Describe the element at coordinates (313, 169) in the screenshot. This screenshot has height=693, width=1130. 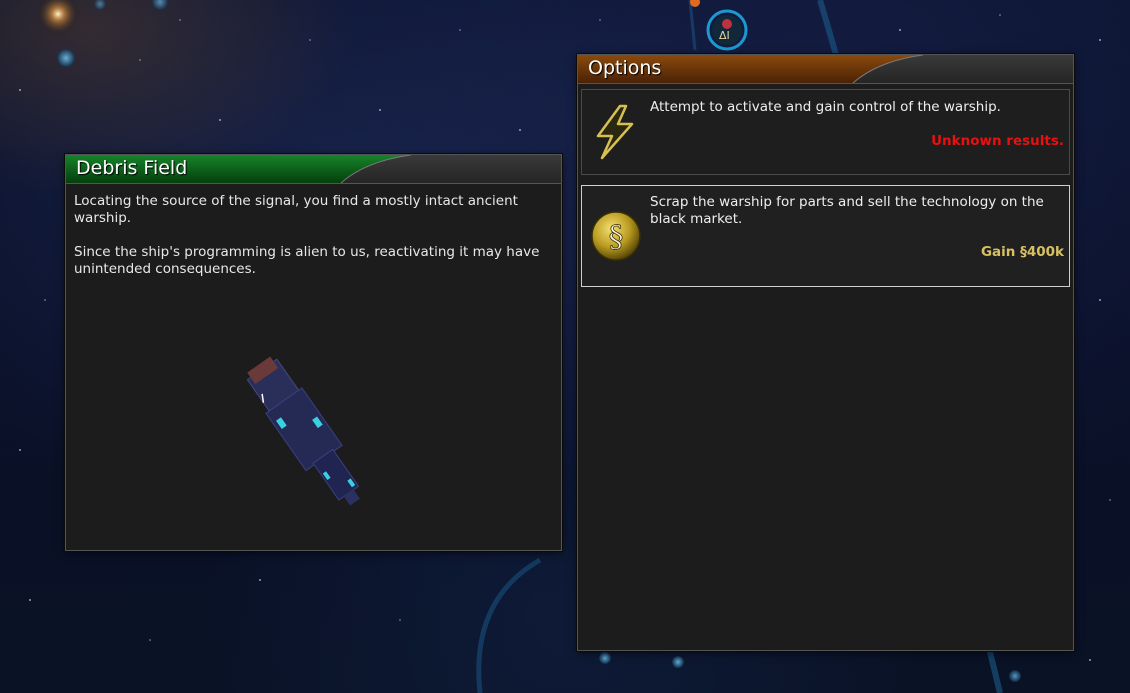
I see `event-panel-header: Debris Field` at that location.